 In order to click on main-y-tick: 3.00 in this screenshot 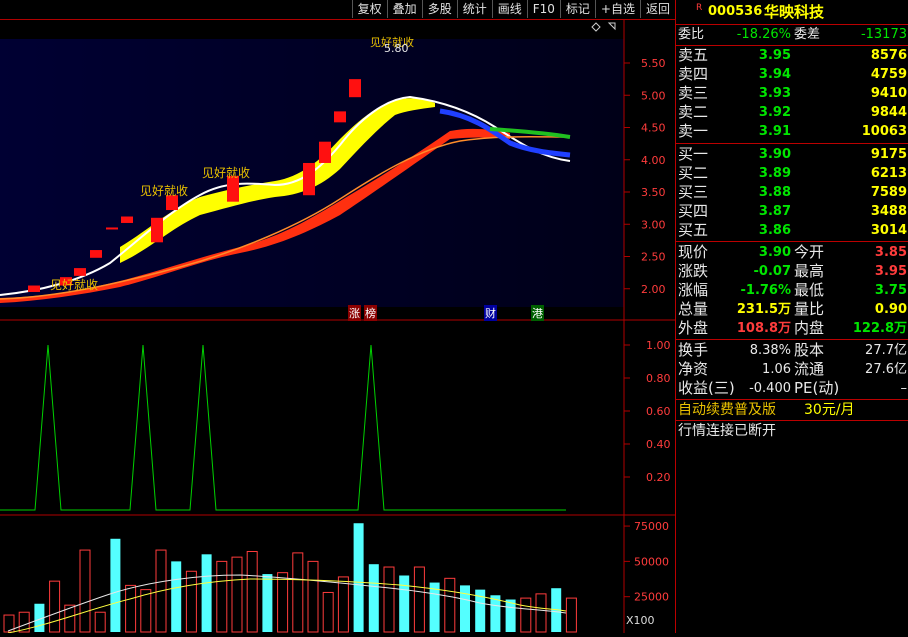, I will do `click(653, 224)`.